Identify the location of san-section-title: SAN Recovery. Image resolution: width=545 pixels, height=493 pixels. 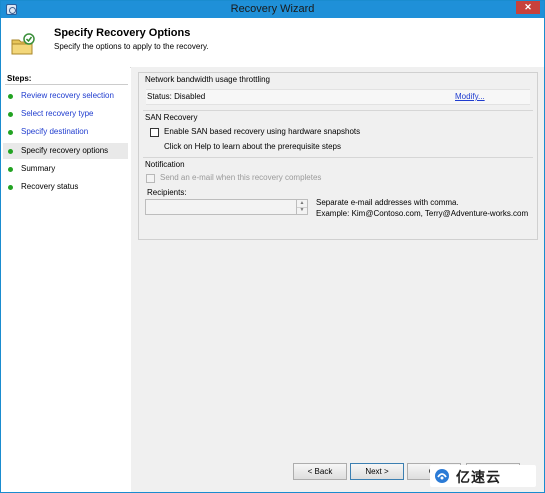
(171, 117).